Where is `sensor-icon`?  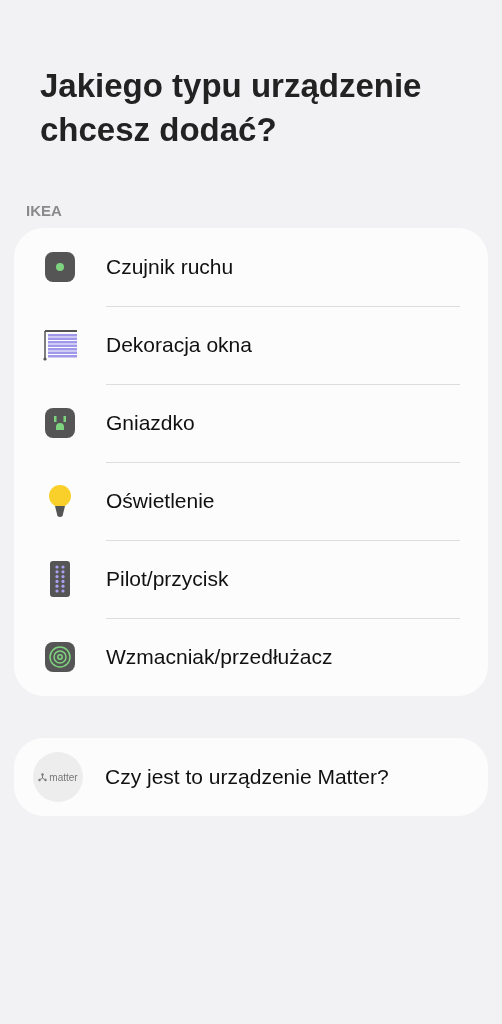 sensor-icon is located at coordinates (60, 267).